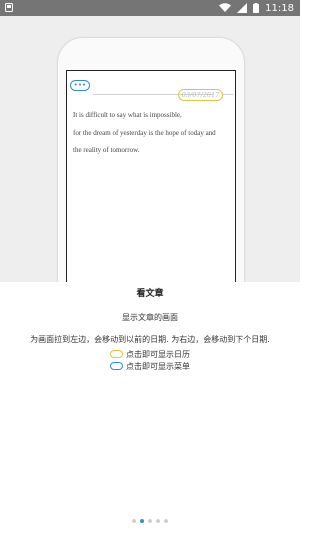 Image resolution: width=320 pixels, height=534 pixels. Describe the element at coordinates (256, 8) in the screenshot. I see `battery-icon` at that location.